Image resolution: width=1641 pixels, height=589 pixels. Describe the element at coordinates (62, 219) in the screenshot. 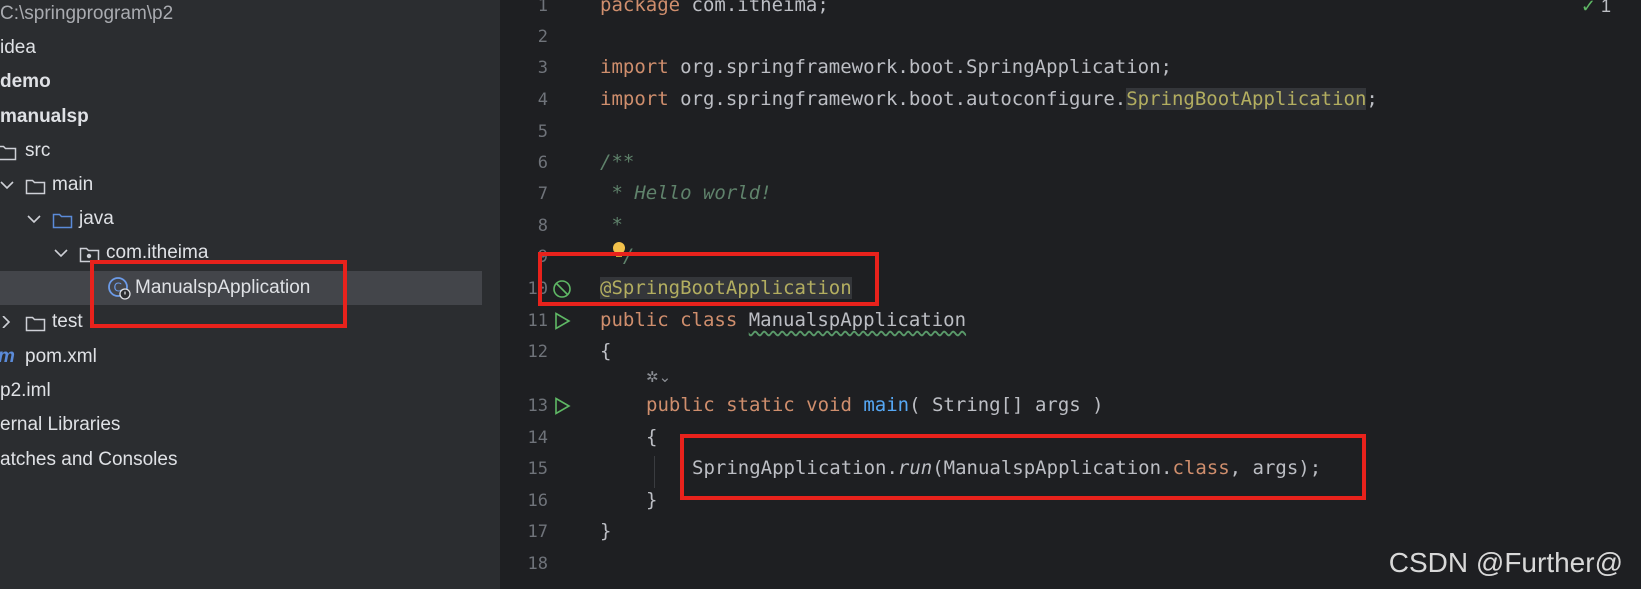

I see `source-folder-icon` at that location.